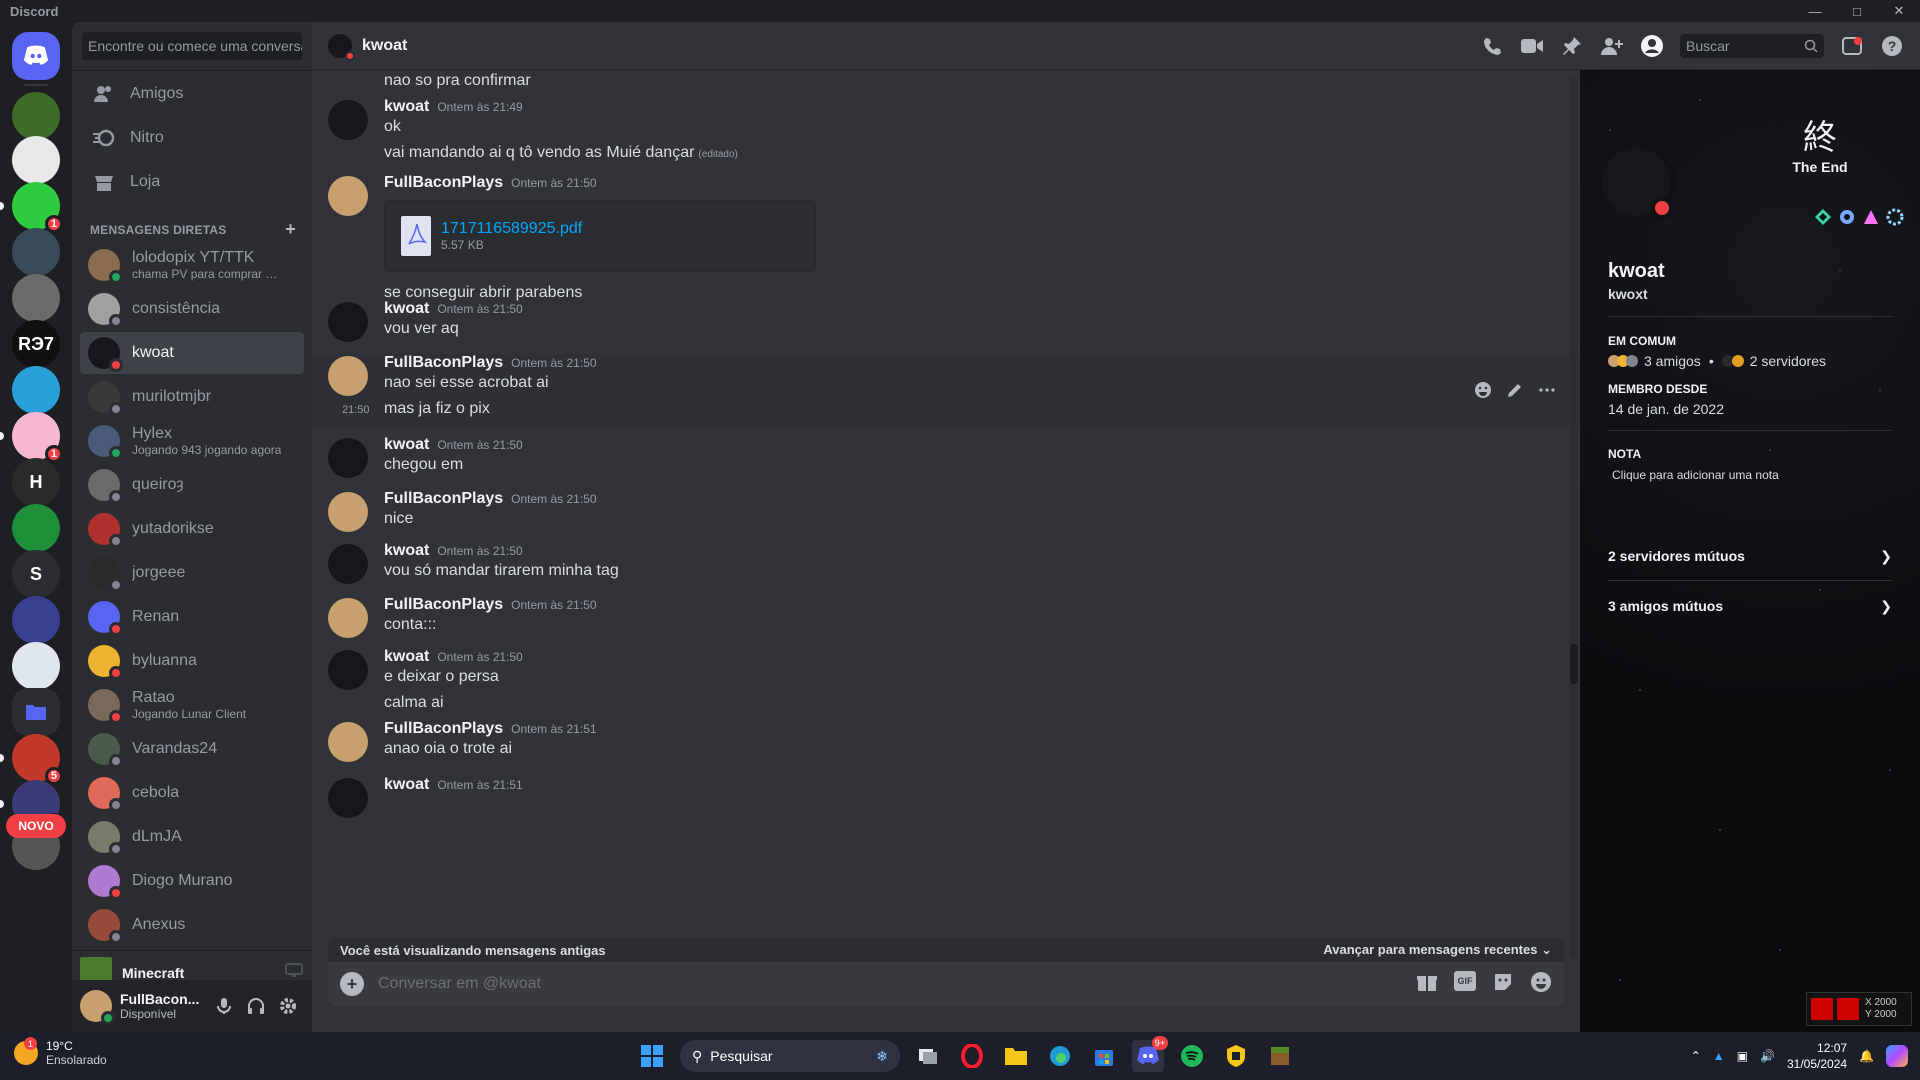  Describe the element at coordinates (1437, 950) in the screenshot. I see `jump-to-present-button: Avançar para mensagens recentes ⌄` at that location.